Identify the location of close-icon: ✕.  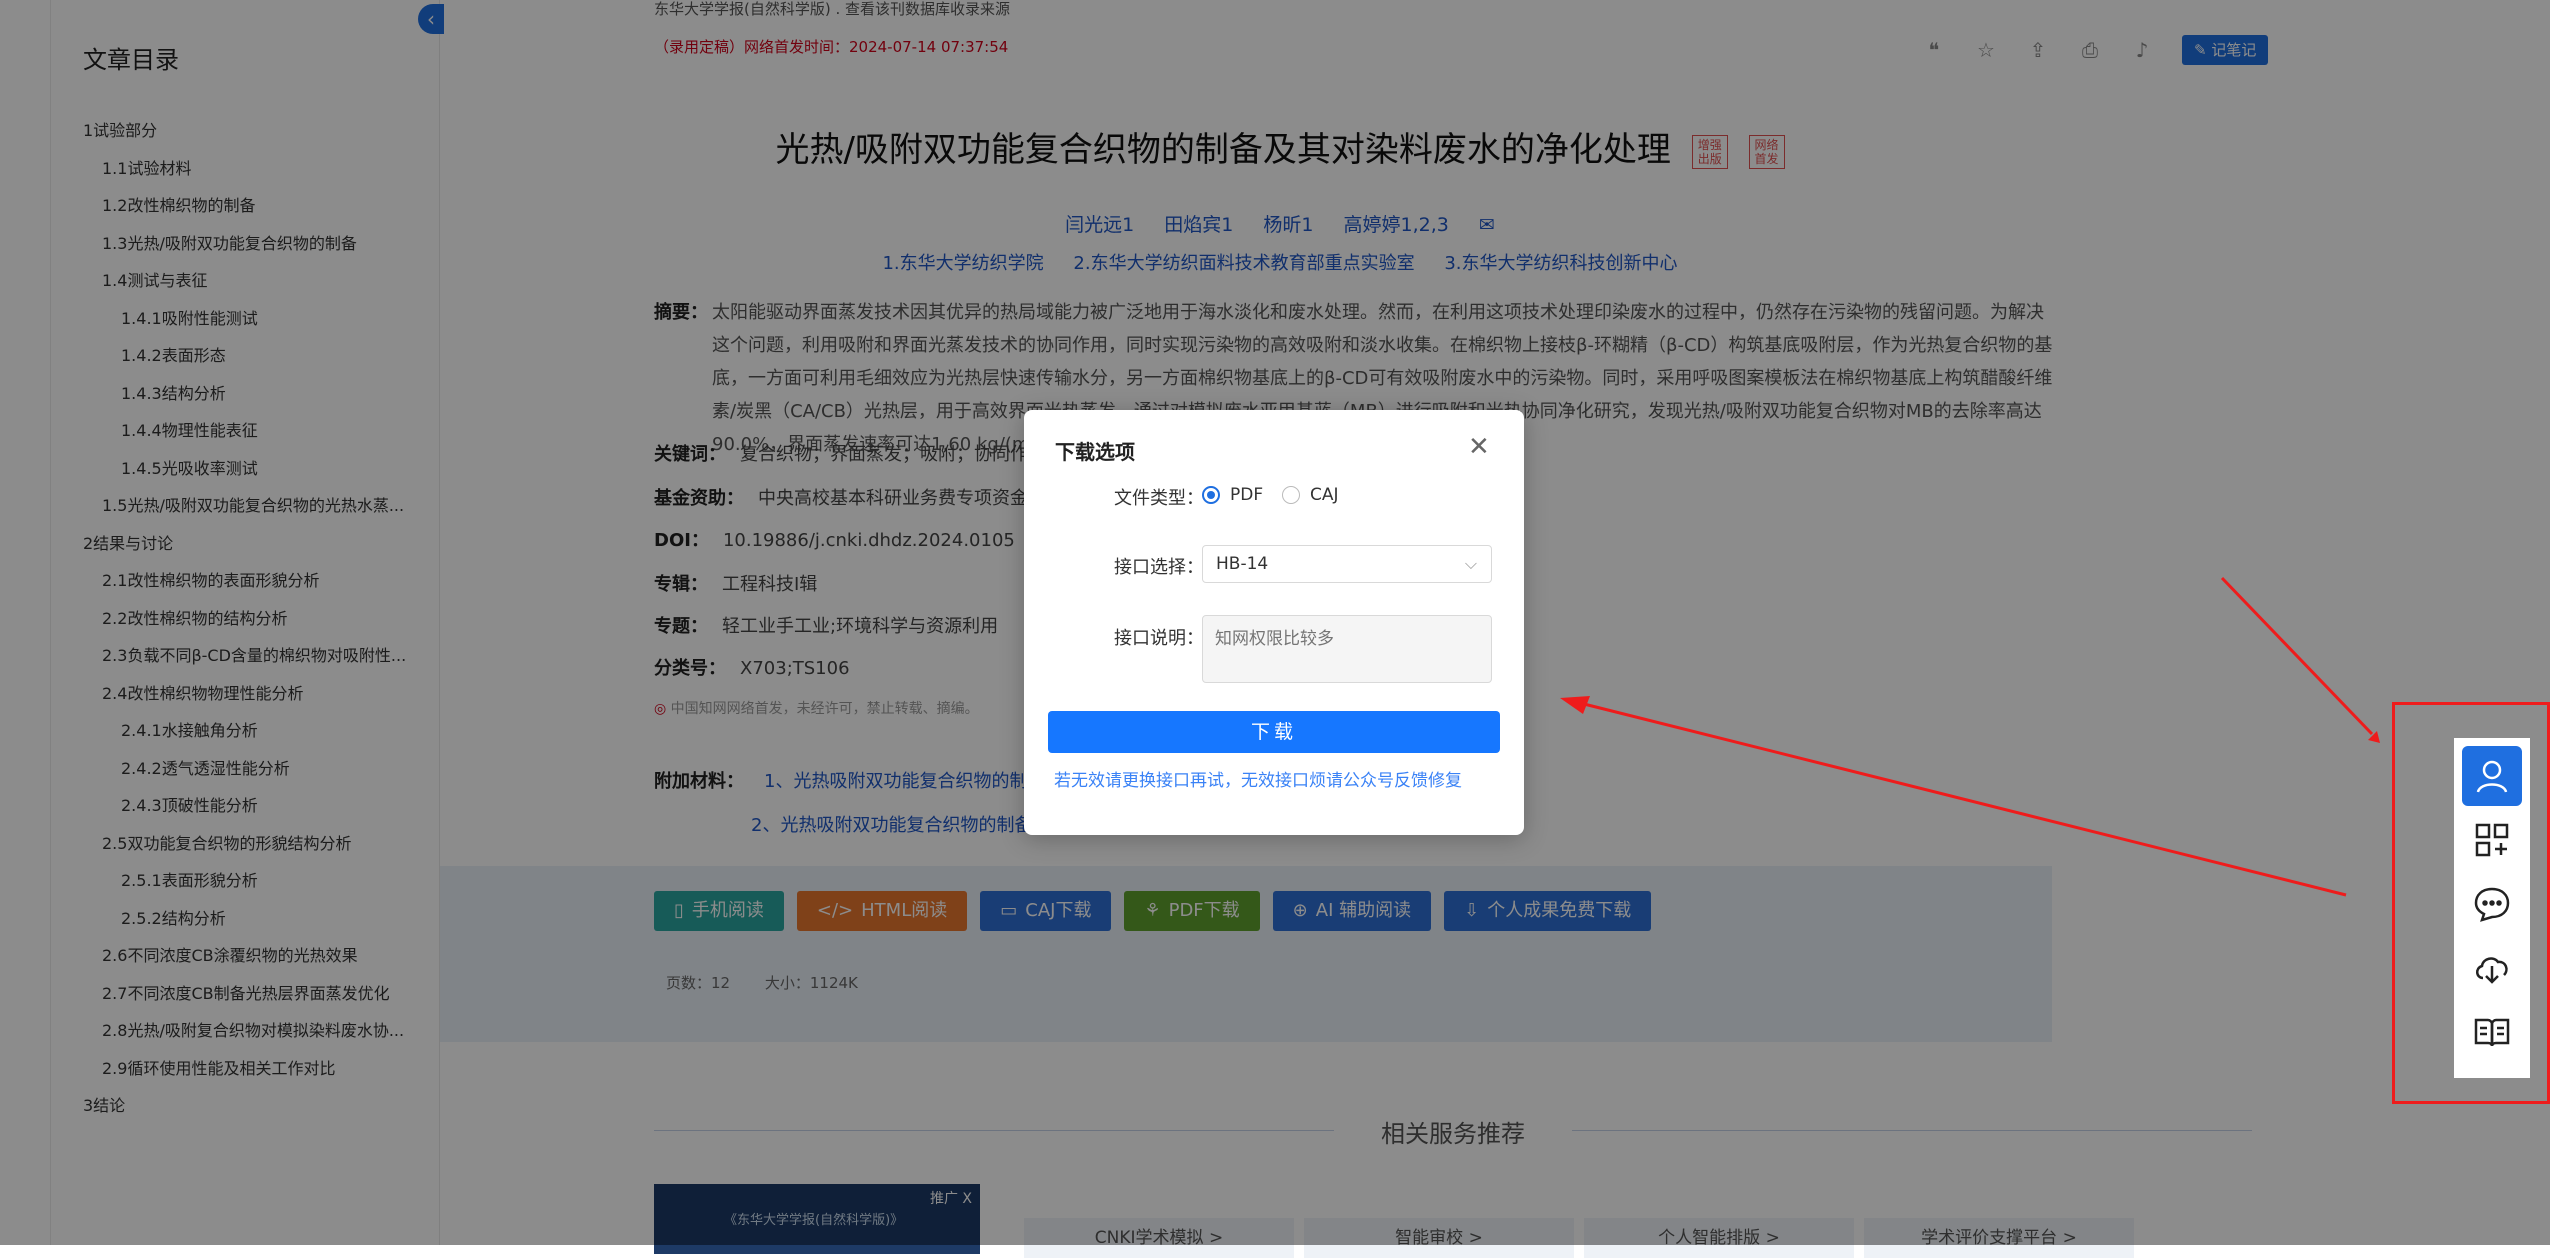
(1479, 447).